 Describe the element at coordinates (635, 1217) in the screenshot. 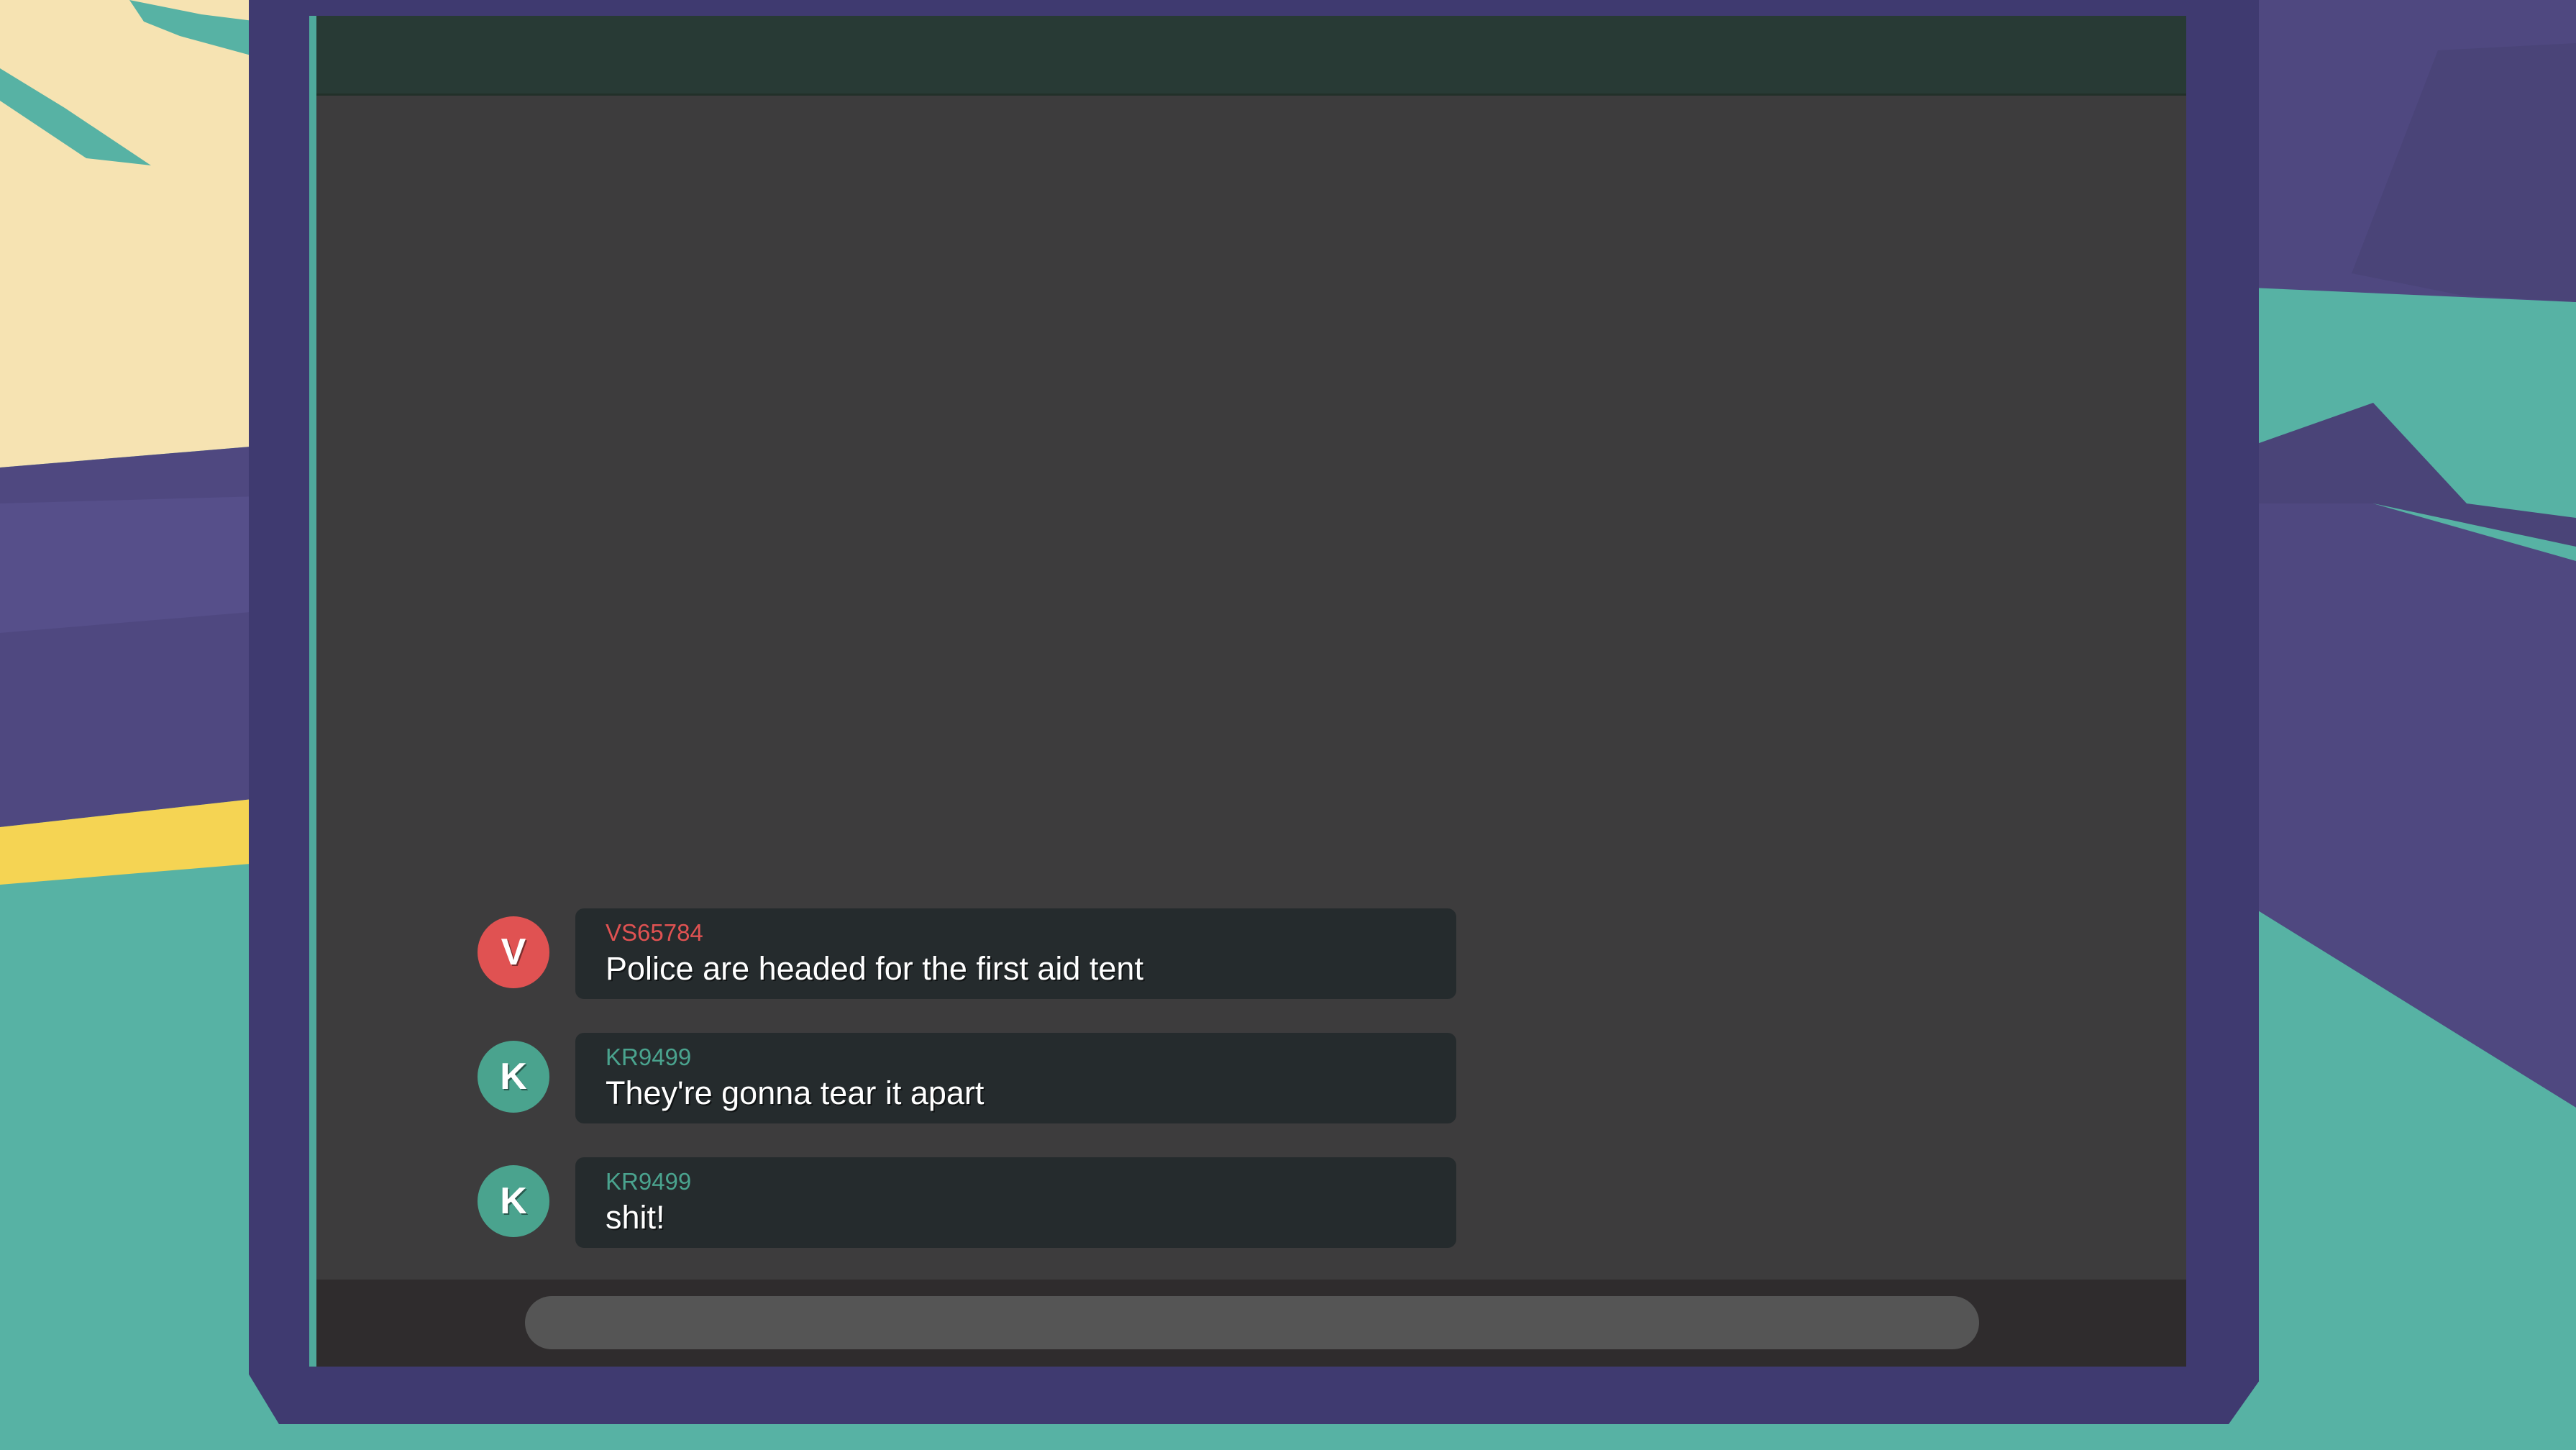

I see `message-text: shit!` at that location.